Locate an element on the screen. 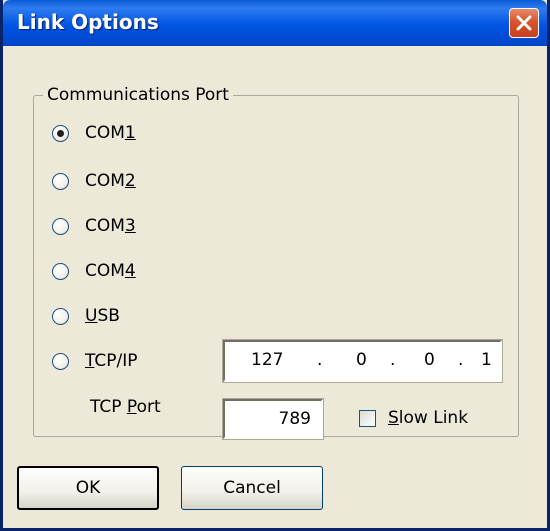  radio-selected-dot is located at coordinates (60, 133).